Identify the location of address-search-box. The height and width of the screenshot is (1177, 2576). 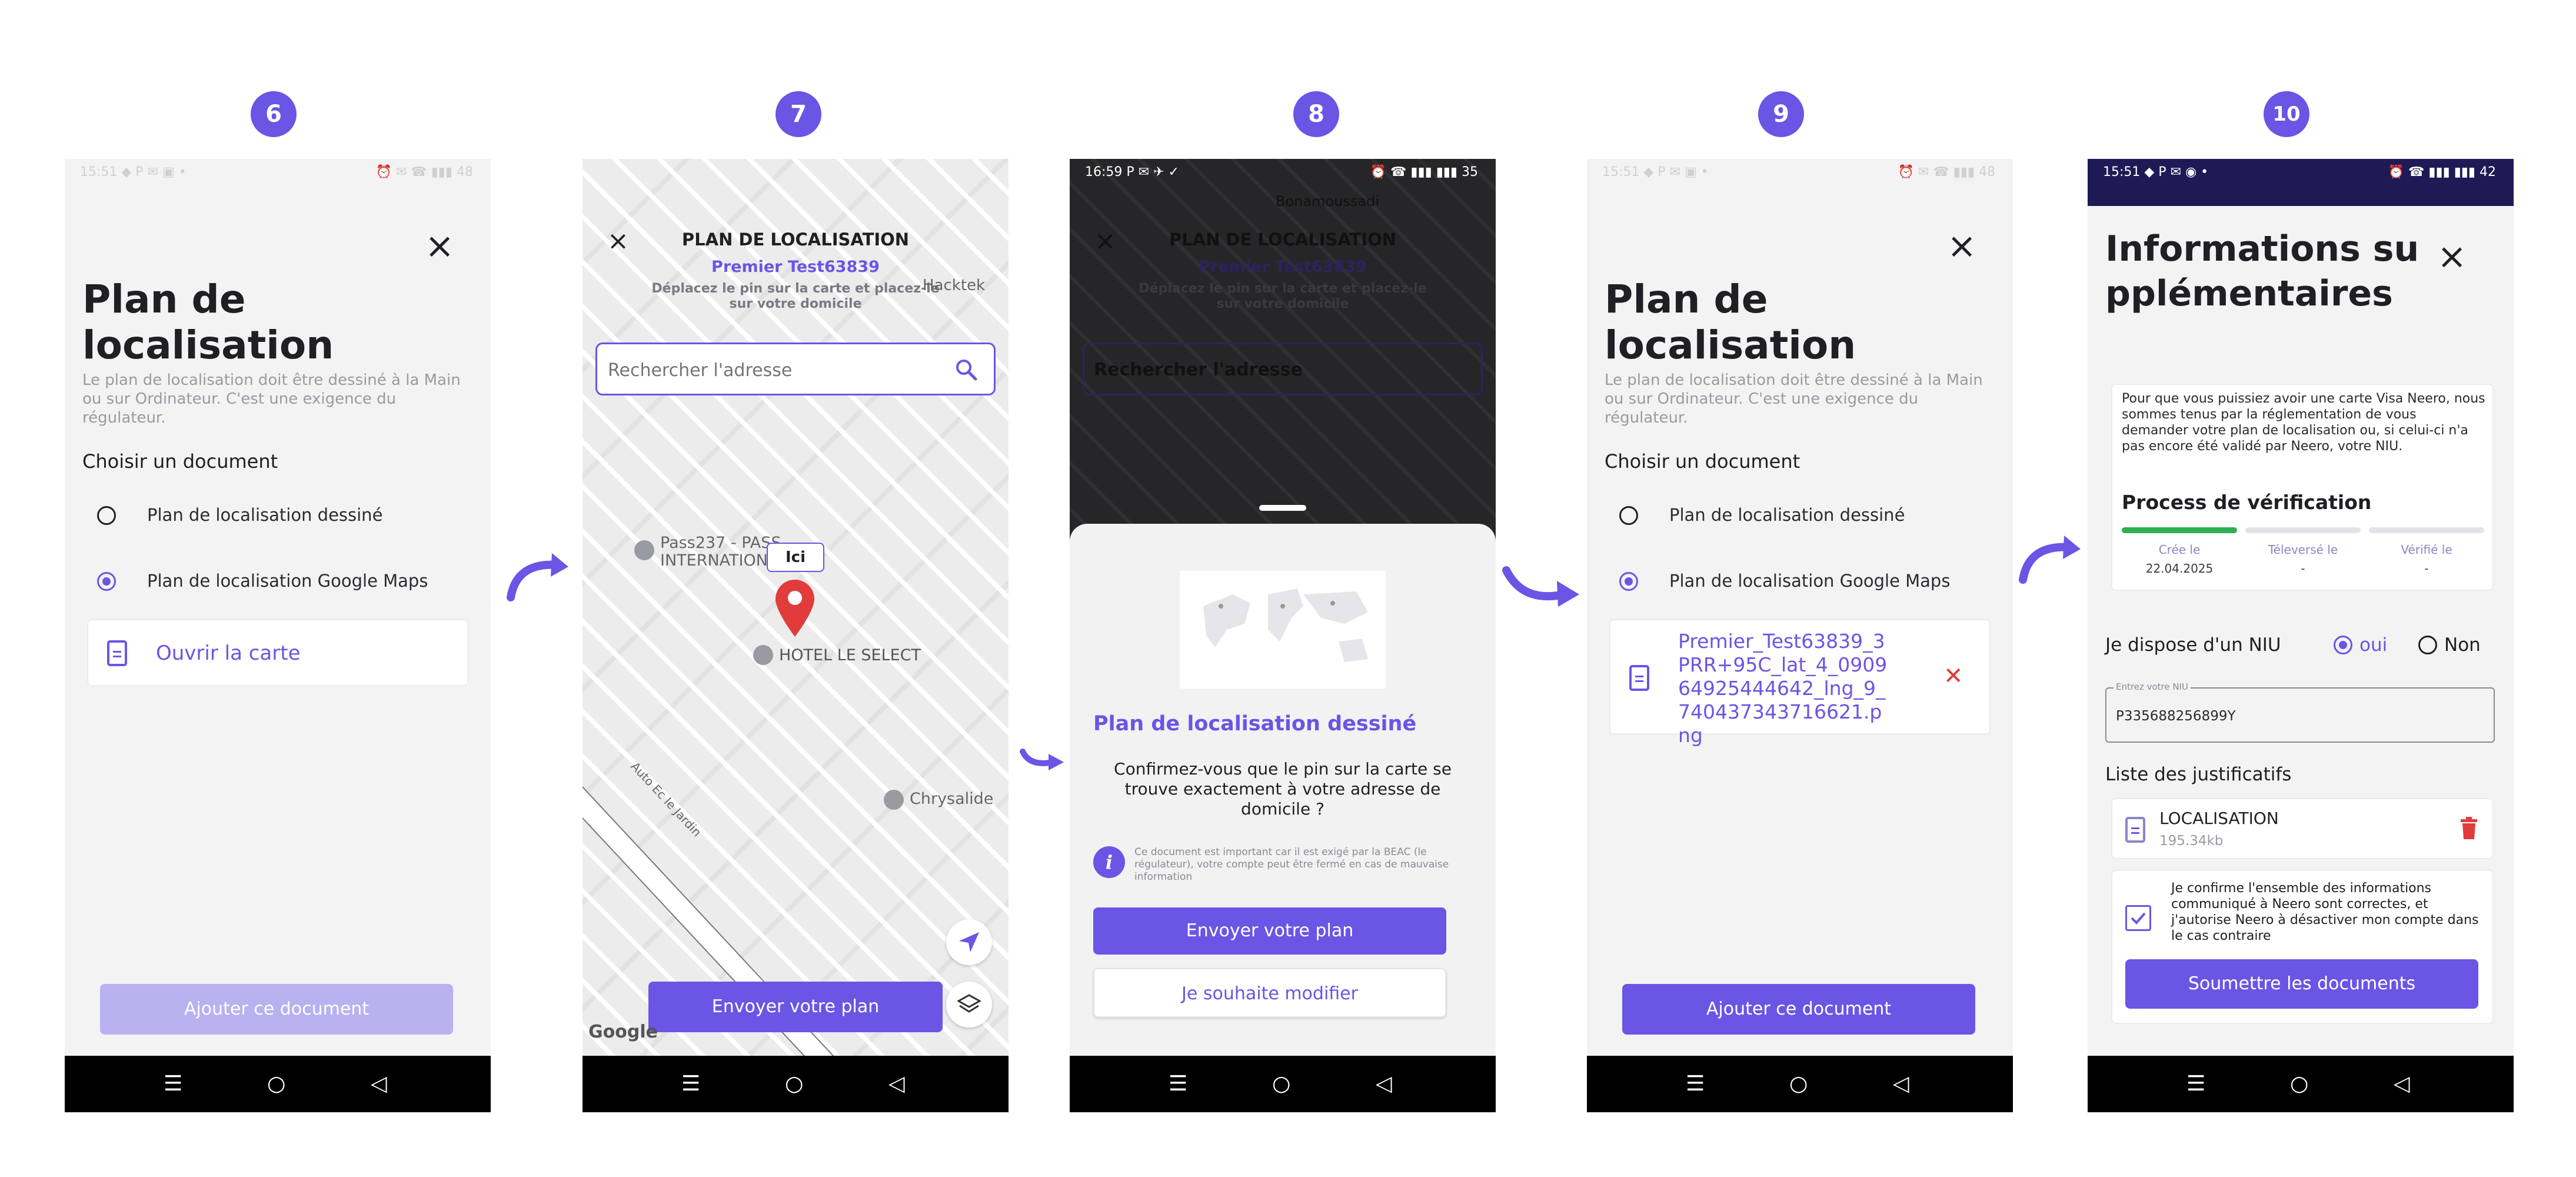
(795, 369).